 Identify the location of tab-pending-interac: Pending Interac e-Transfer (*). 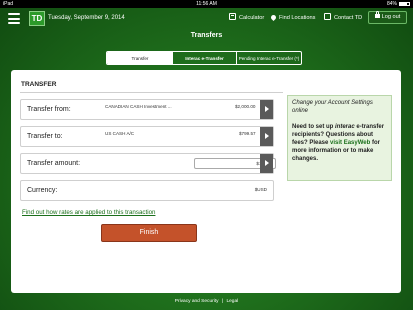
(269, 58).